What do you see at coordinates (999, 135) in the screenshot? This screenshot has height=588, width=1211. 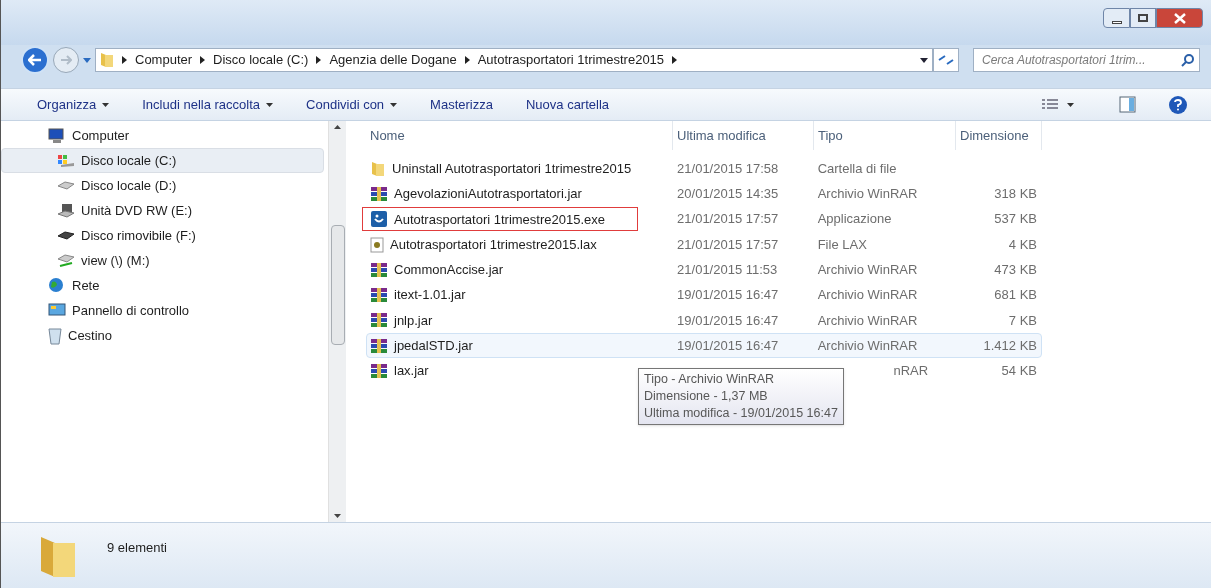 I see `column-header: Dimensione` at bounding box center [999, 135].